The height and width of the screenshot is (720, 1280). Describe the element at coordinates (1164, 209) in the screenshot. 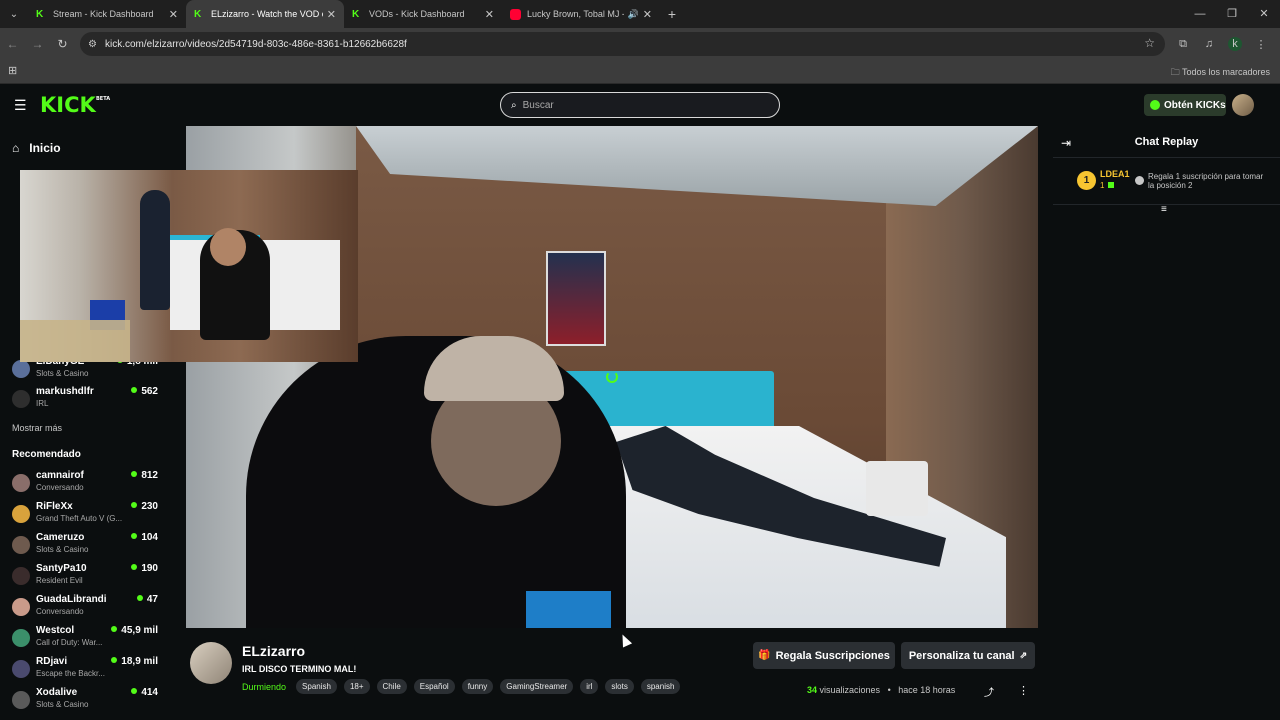

I see `expand-leaderboard-icon: ≡` at that location.